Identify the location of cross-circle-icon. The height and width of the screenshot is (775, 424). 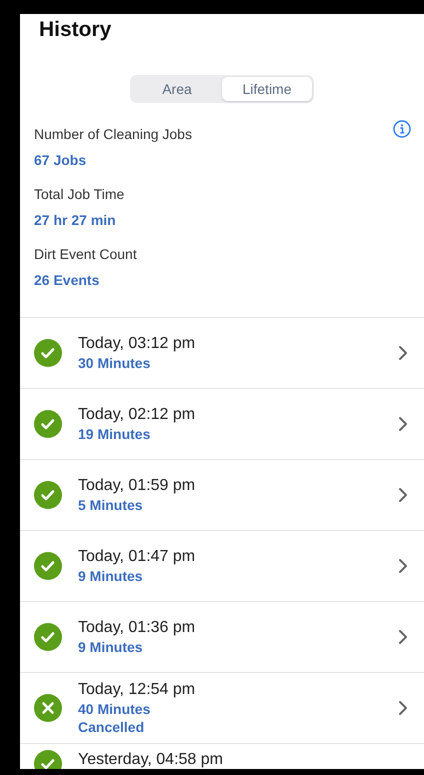
(48, 708).